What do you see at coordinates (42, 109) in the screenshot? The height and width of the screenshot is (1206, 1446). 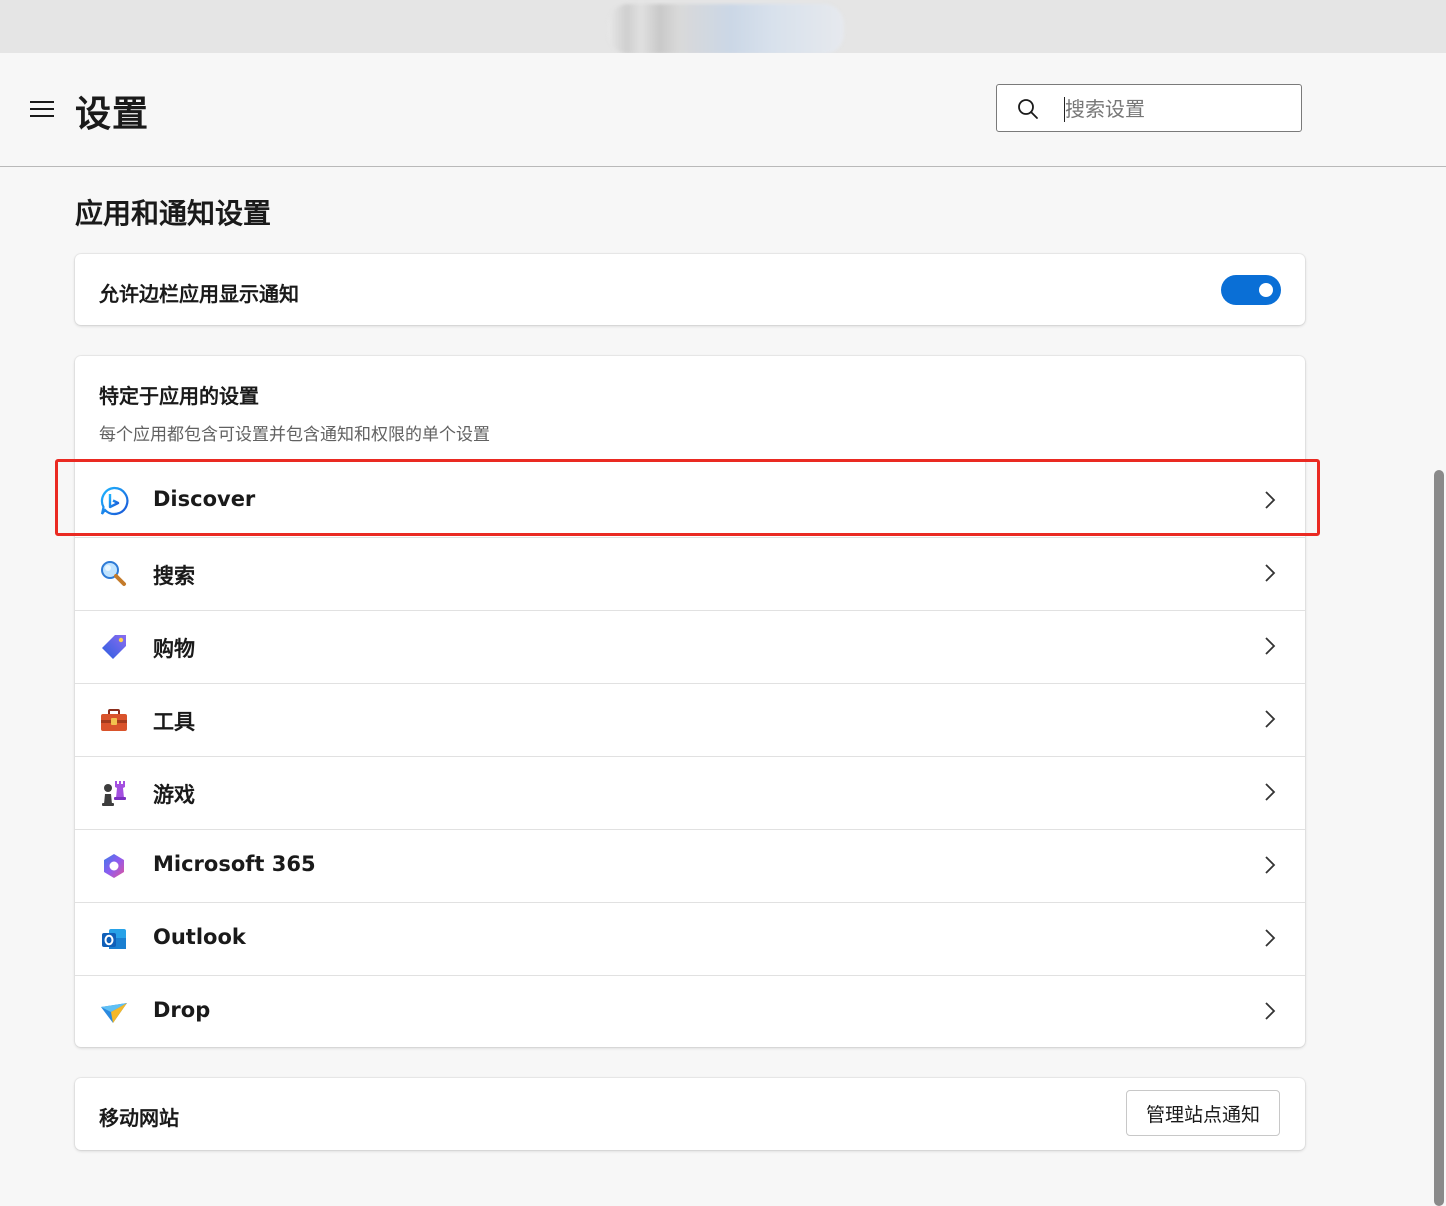 I see `hamburger-menu-icon` at bounding box center [42, 109].